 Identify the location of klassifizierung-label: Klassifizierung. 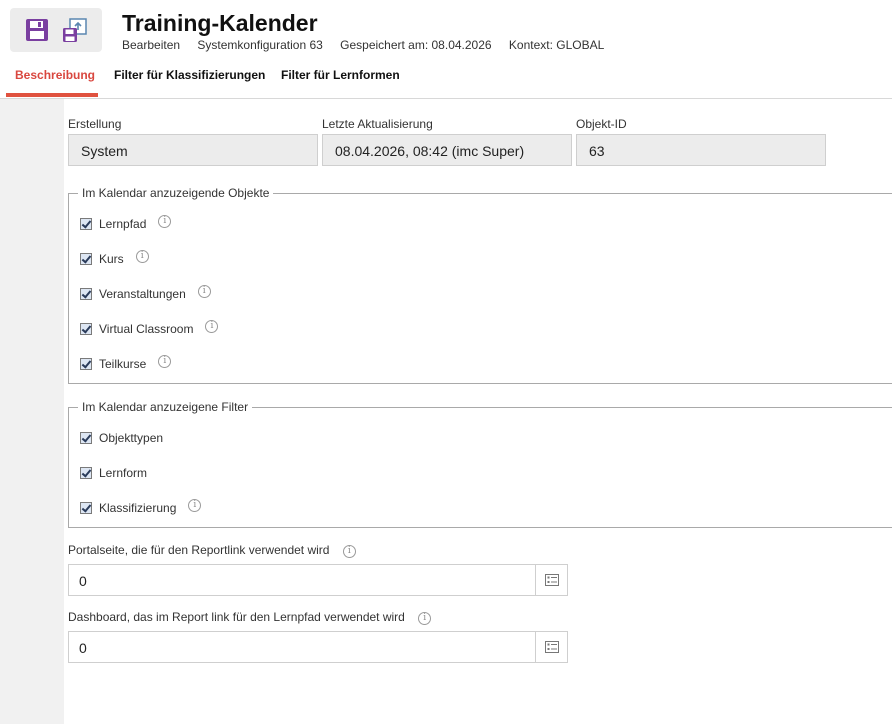
(138, 508).